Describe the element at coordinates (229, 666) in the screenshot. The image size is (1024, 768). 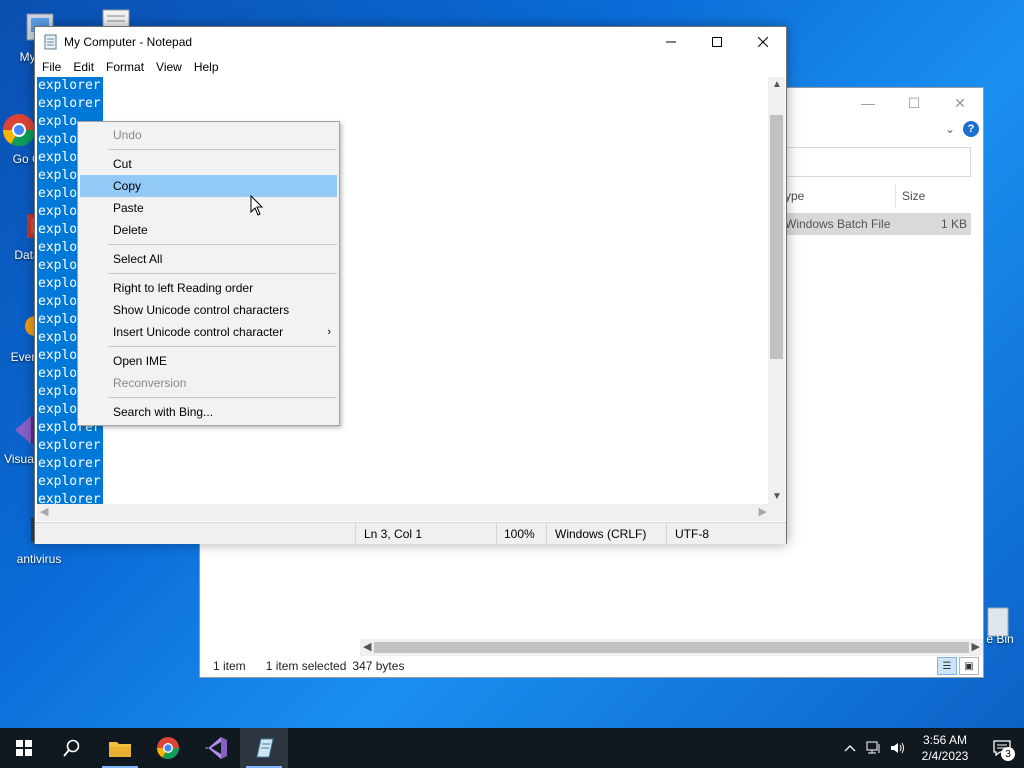
I see `item-count: 1 item` at that location.